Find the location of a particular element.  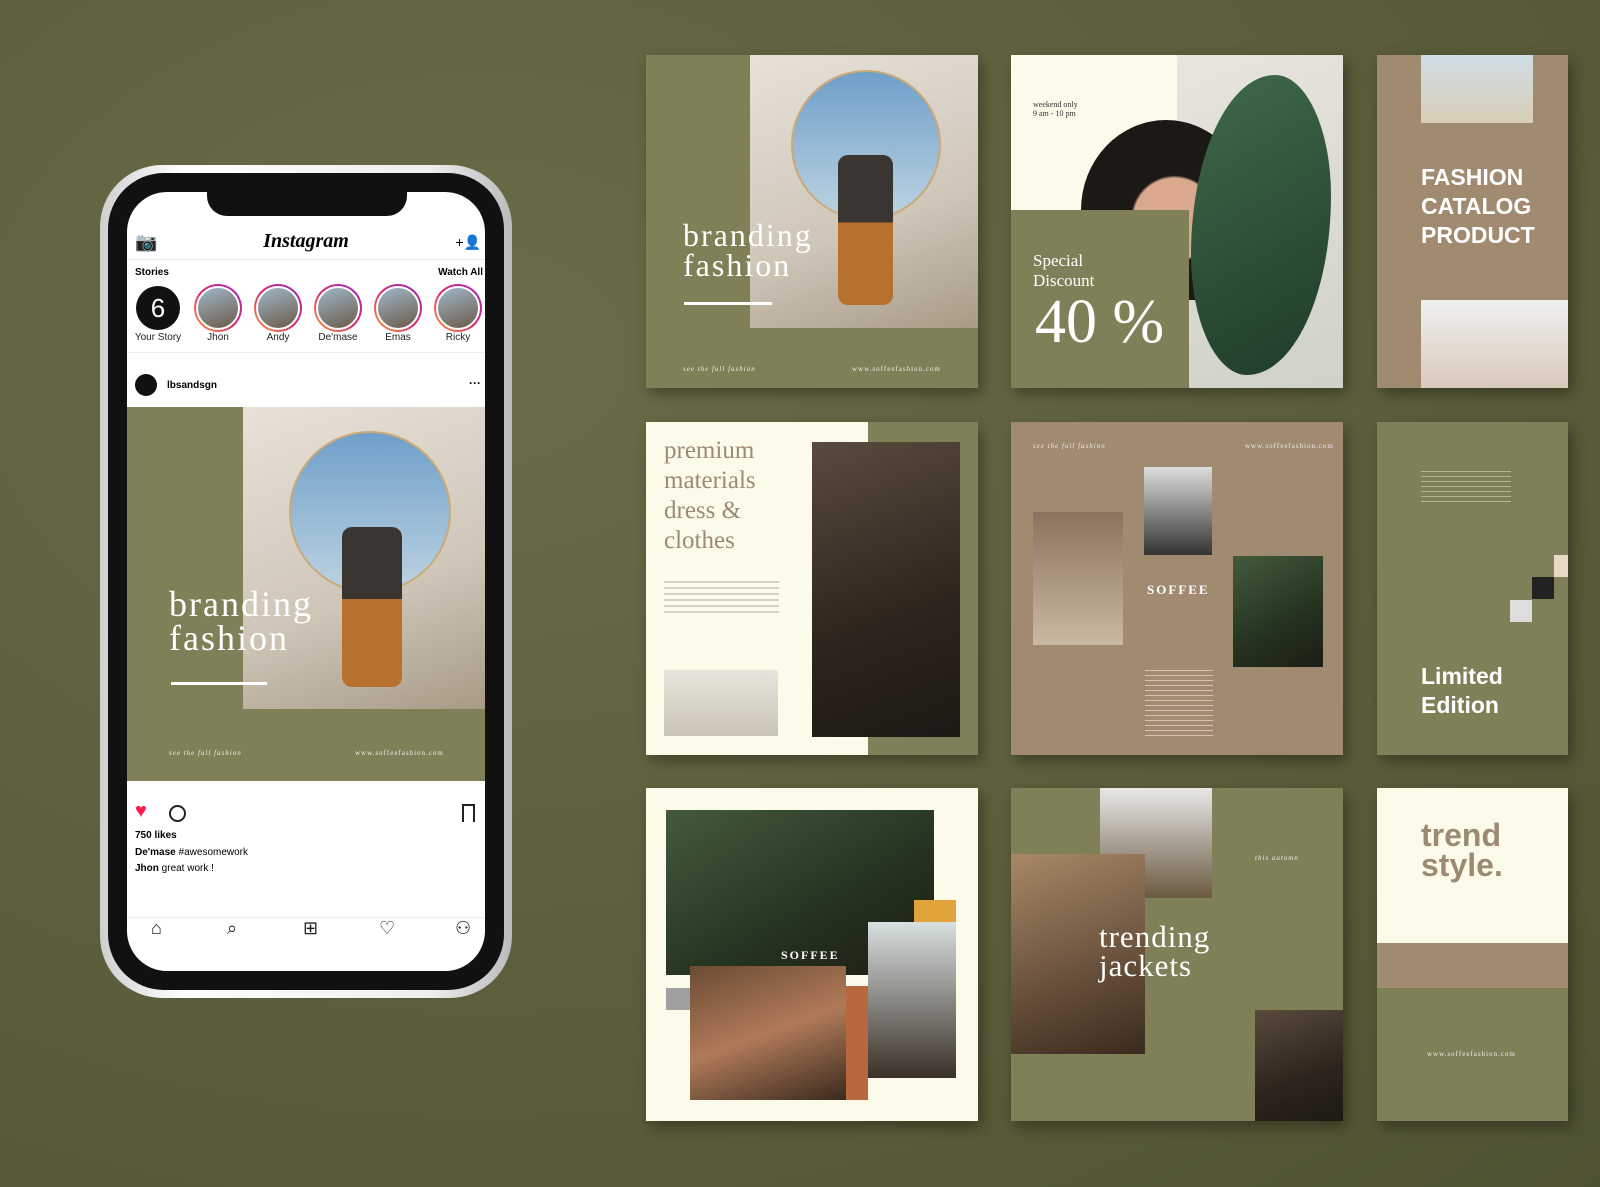

template-title: CATALOG is located at coordinates (1476, 206).